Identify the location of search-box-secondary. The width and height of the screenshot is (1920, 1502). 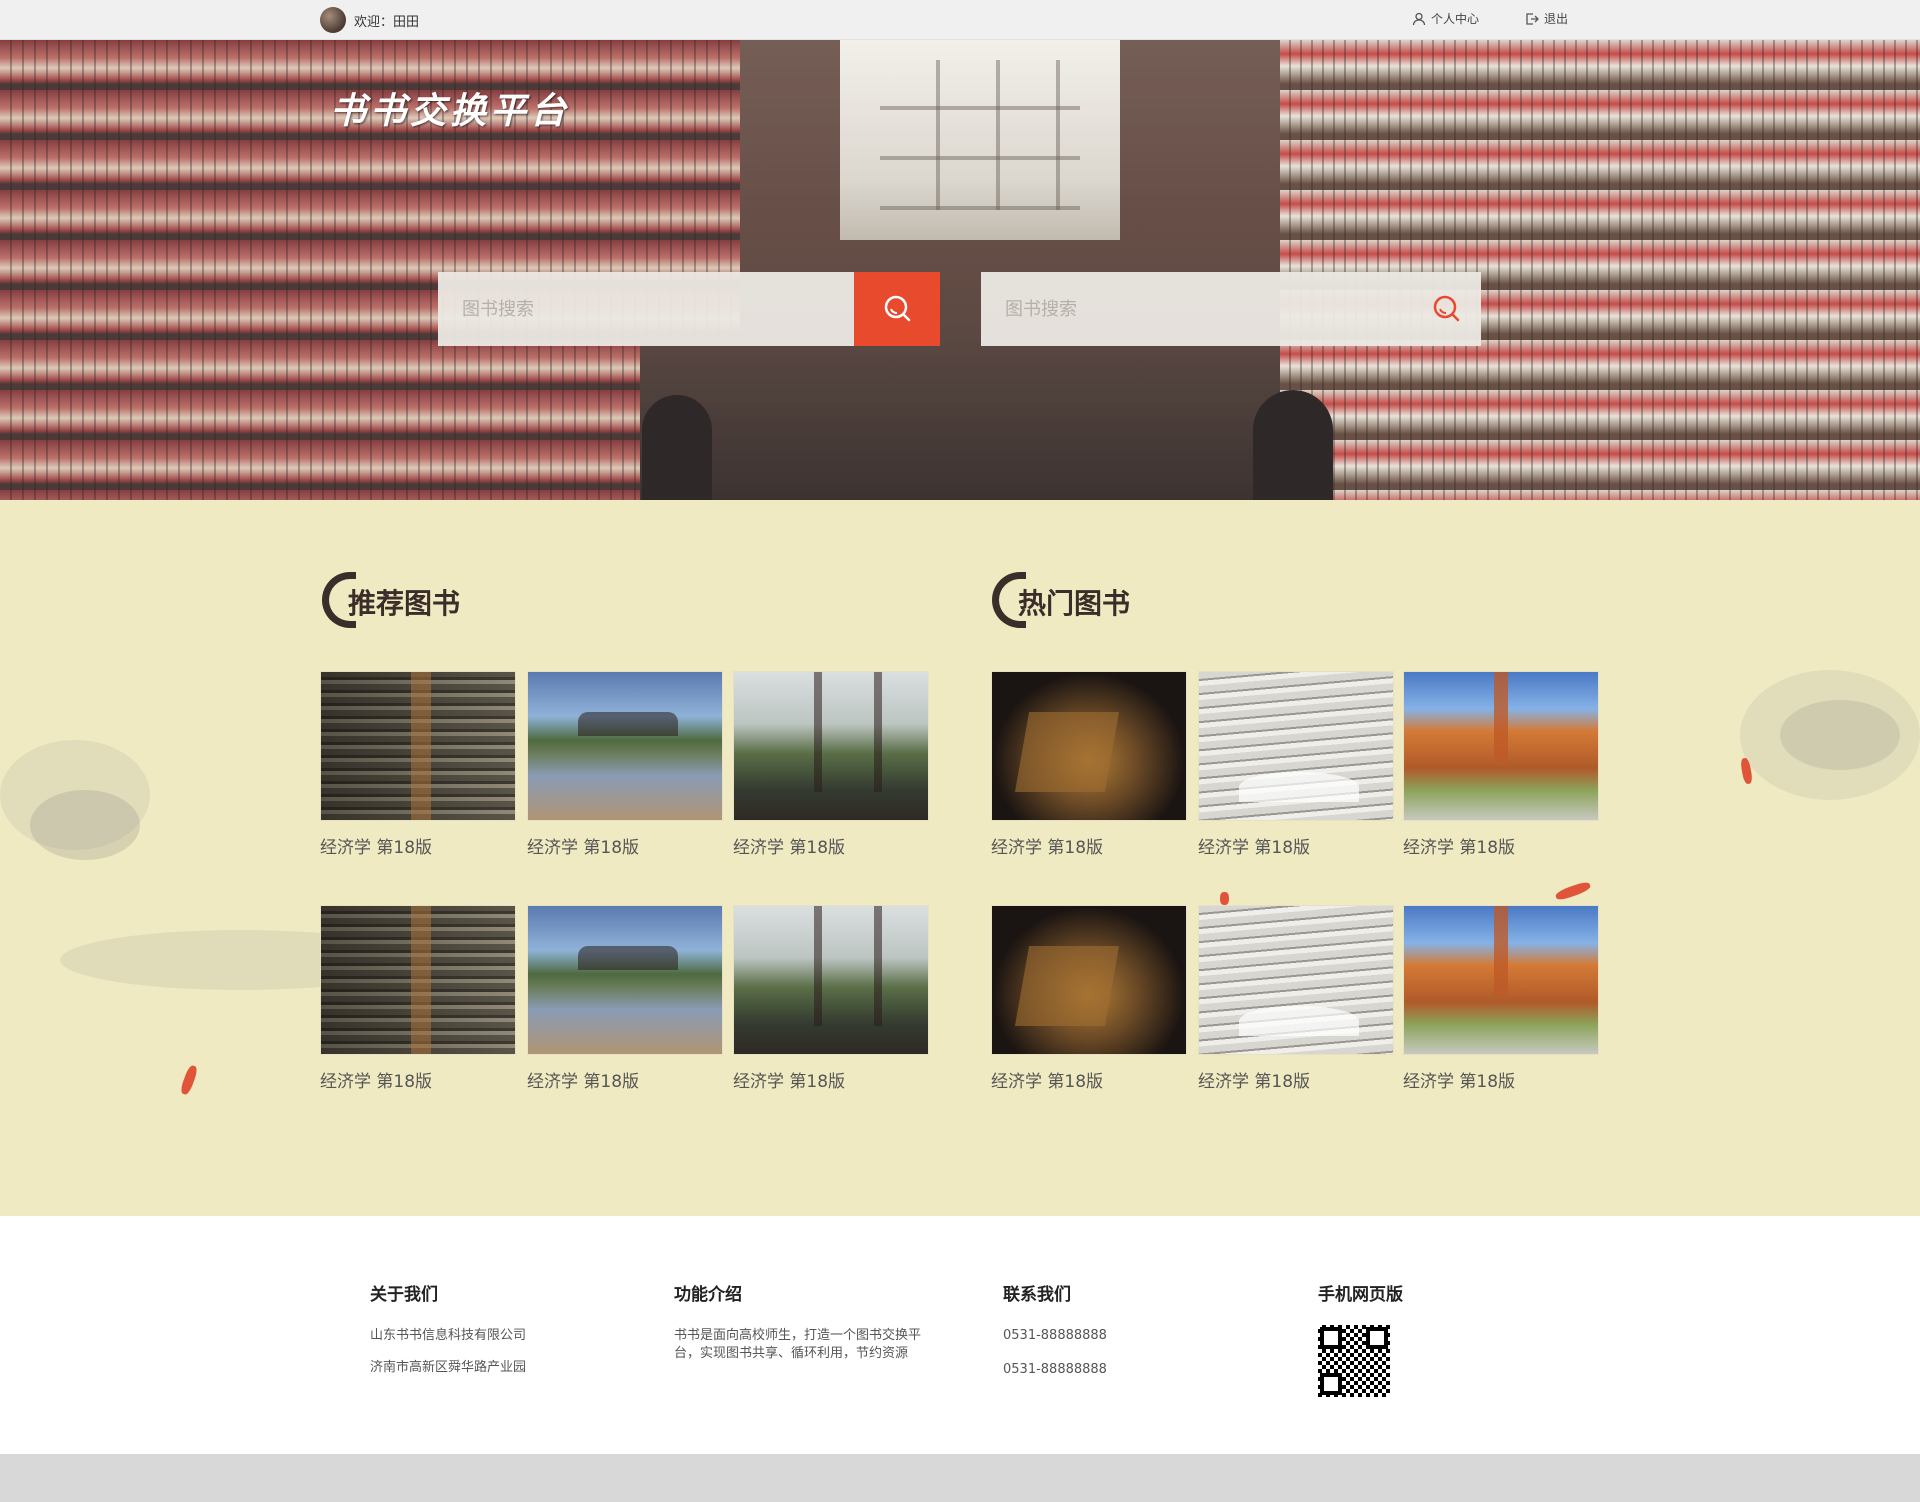
(1231, 309).